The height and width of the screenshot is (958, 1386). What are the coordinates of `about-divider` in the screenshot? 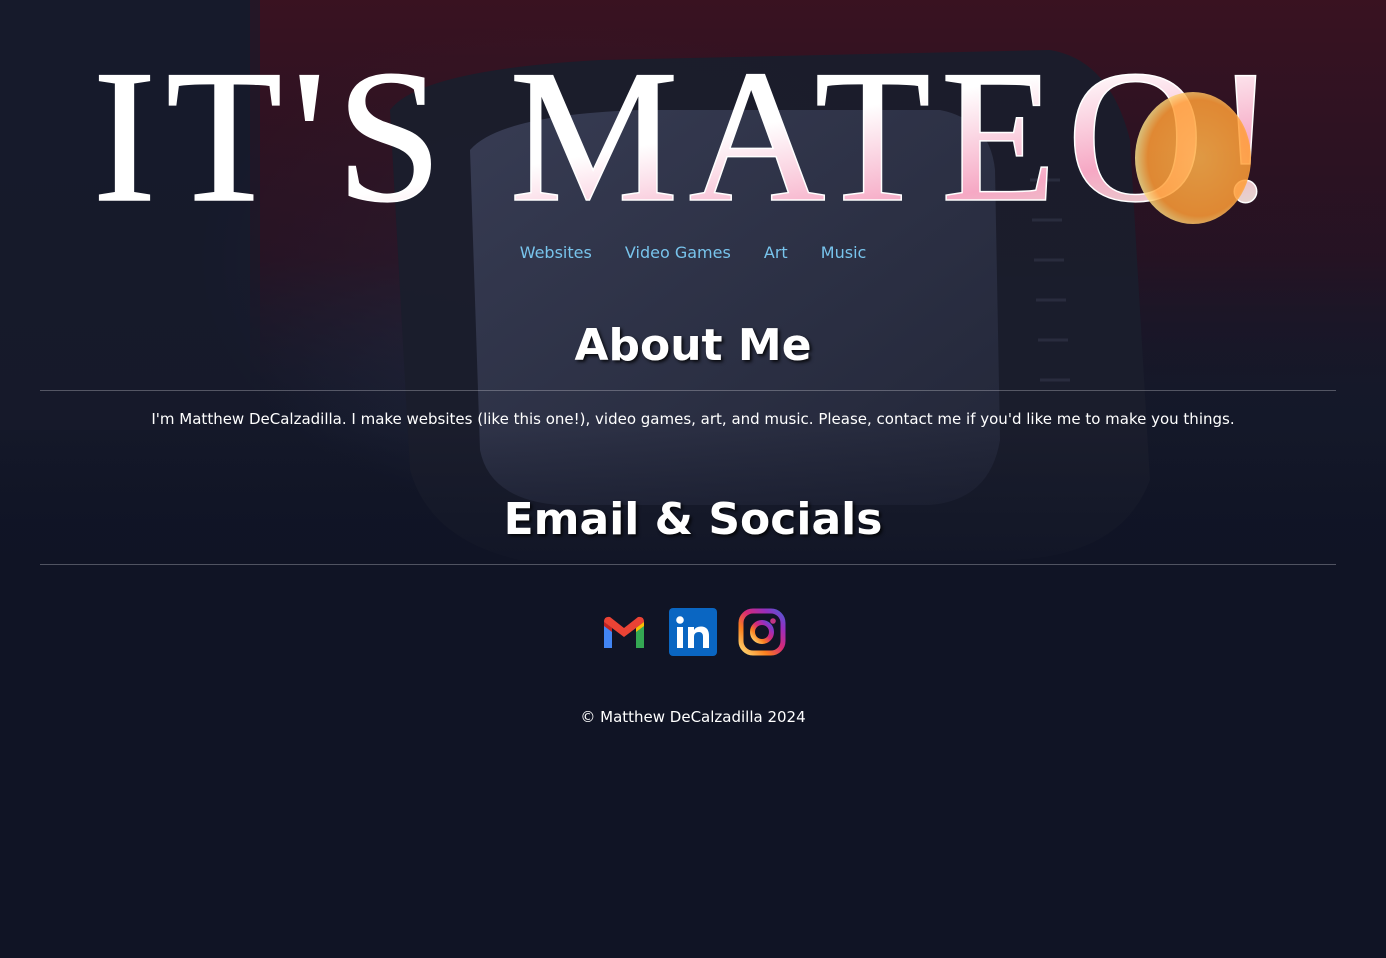 It's located at (688, 390).